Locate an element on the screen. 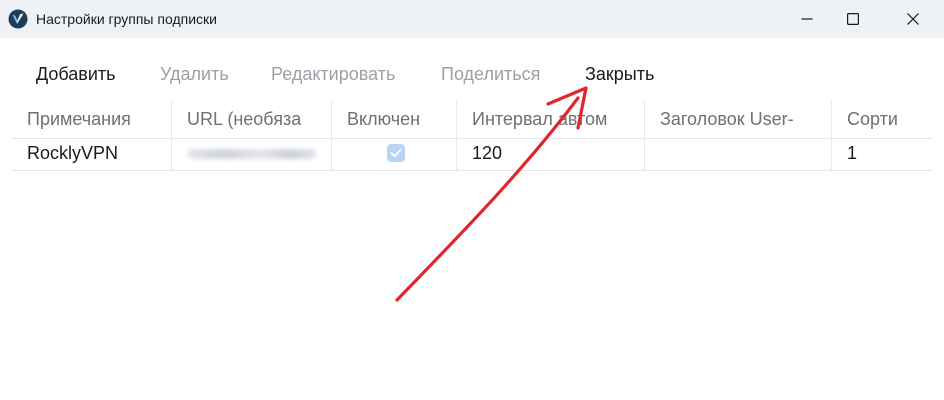 The image size is (944, 400). table-row: RocklyVPN 120 1 is located at coordinates (472, 154).